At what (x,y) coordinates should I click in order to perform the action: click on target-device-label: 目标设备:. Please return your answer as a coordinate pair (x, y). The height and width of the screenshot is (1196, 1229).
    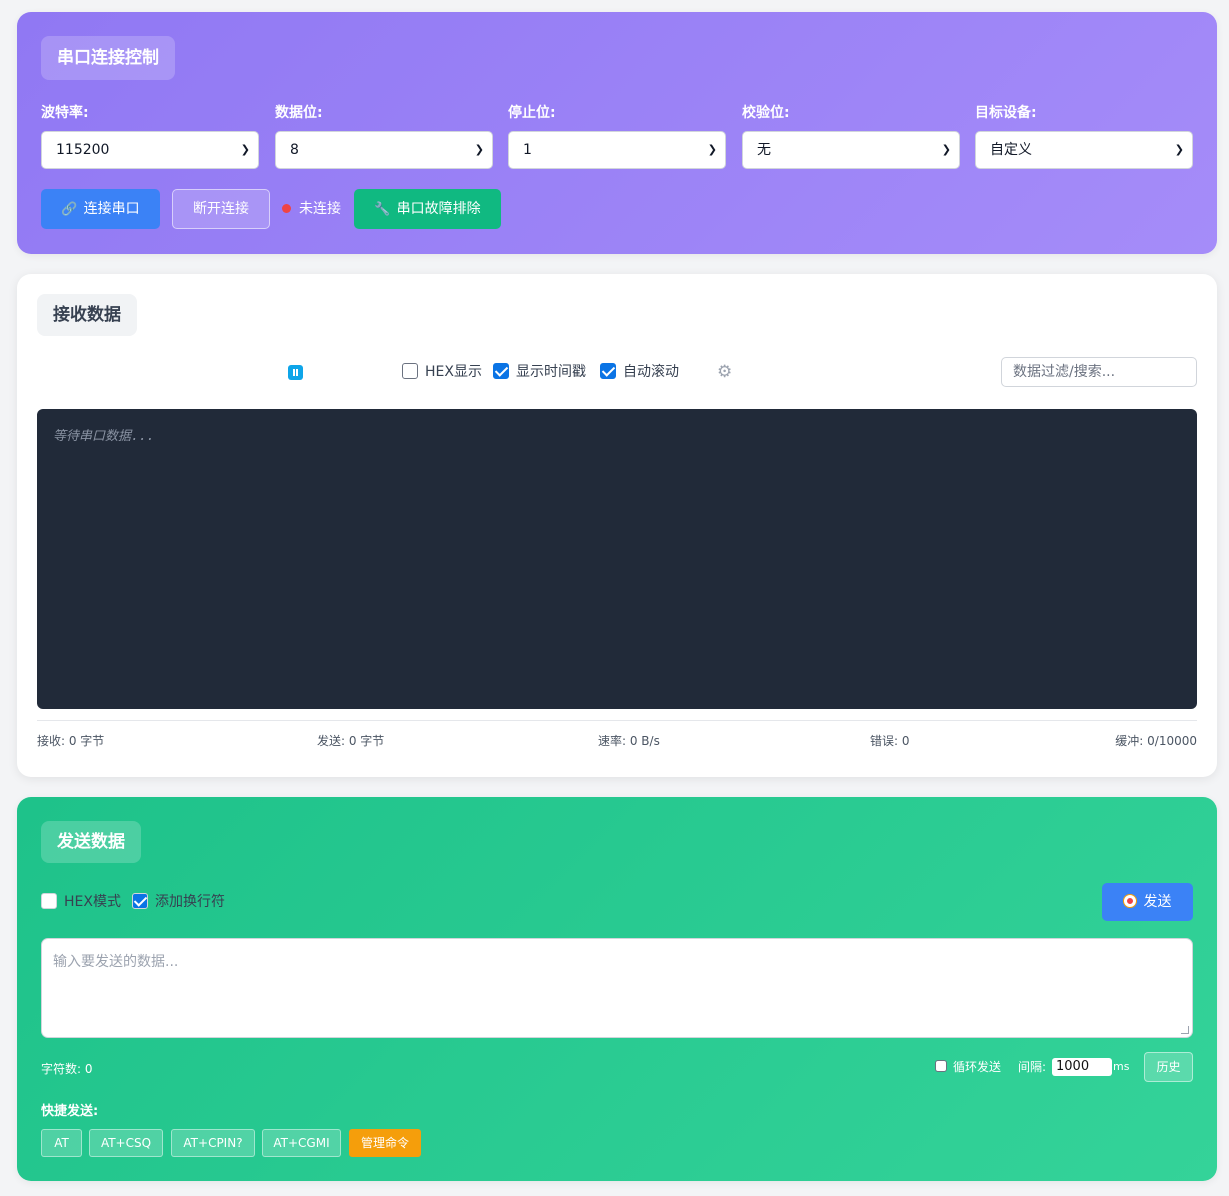
    Looking at the image, I should click on (1006, 113).